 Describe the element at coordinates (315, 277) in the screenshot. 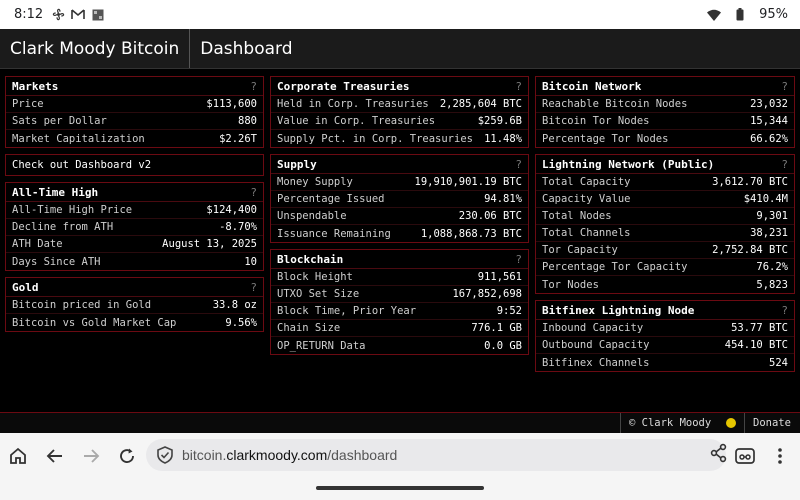

I see `stat-label: Block Height` at that location.